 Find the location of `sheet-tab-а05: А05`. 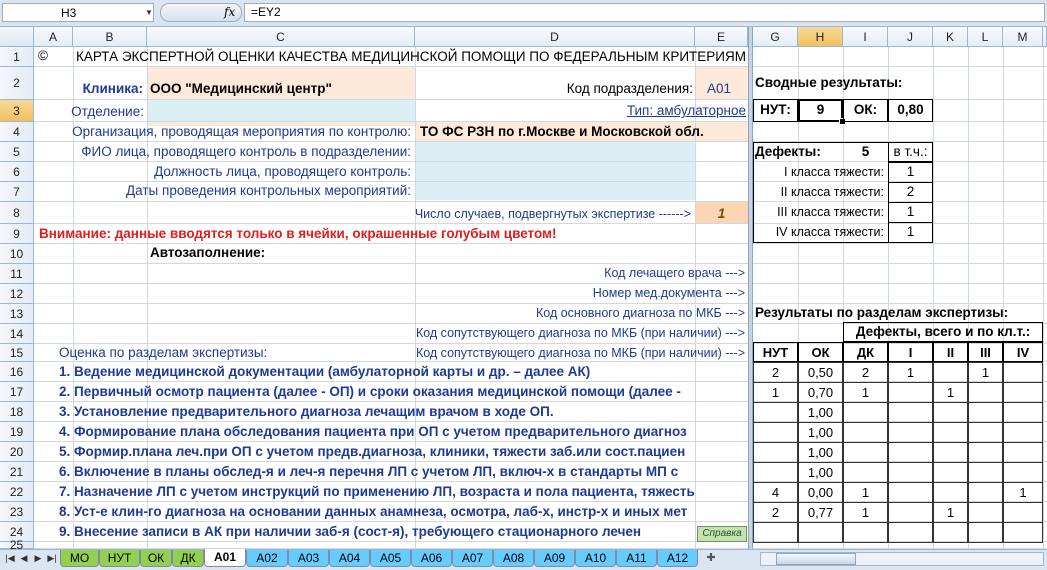

sheet-tab-а05: А05 is located at coordinates (390, 558).